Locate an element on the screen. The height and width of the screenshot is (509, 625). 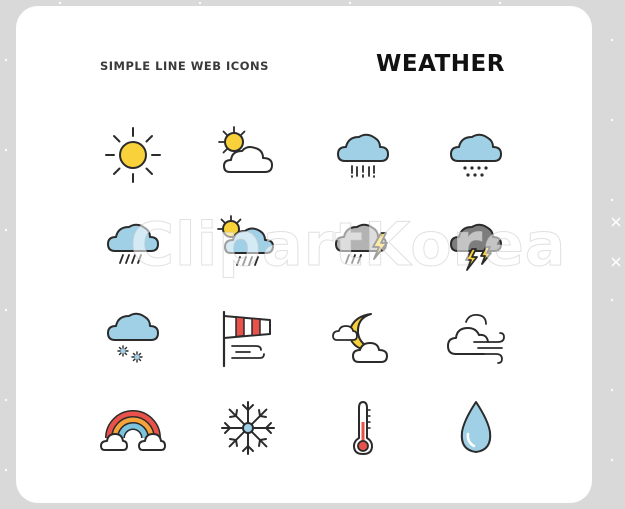
heavy-thunderstorm-icon is located at coordinates (476, 245).